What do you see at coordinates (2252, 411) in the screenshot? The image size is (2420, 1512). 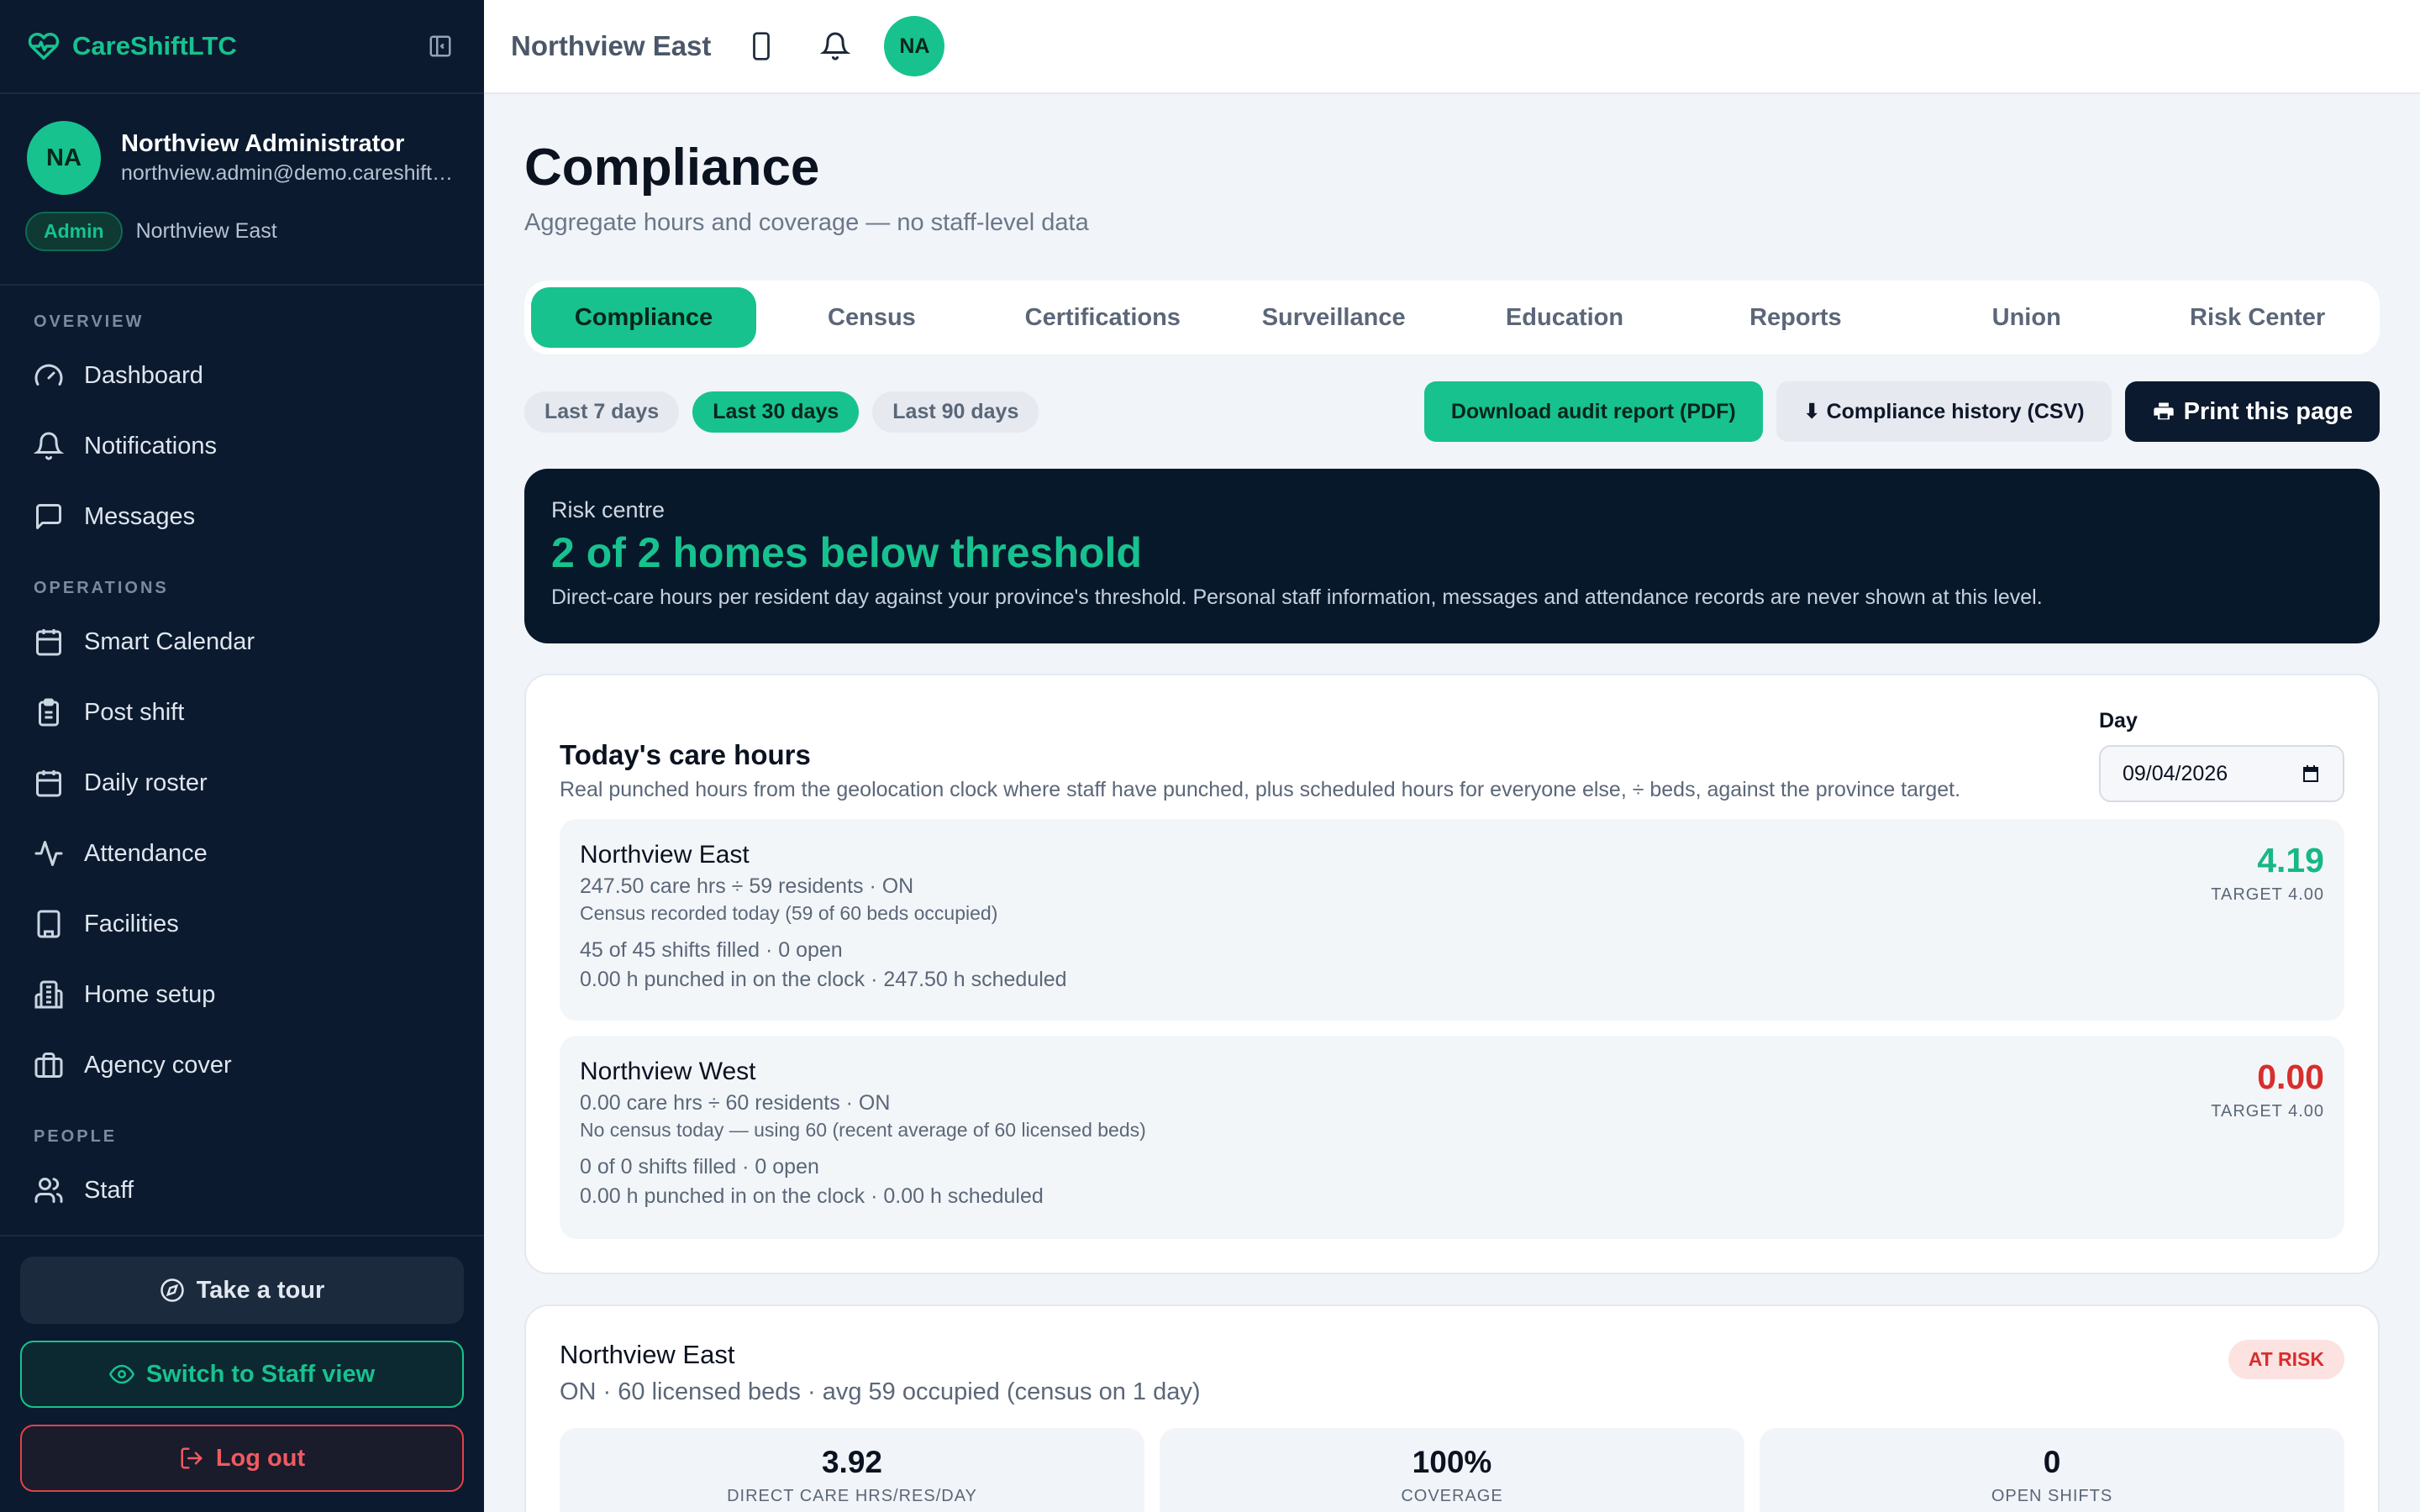 I see `print-page-button: Print this page` at bounding box center [2252, 411].